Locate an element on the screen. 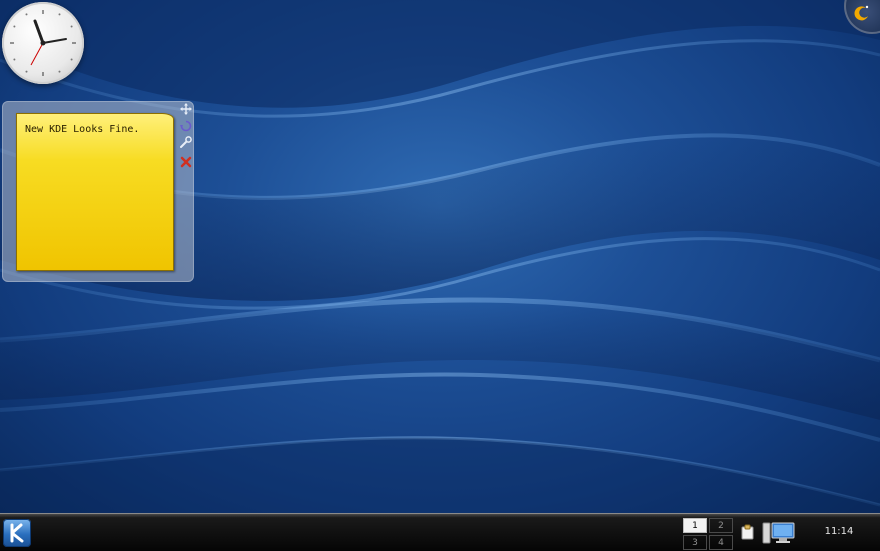 The width and height of the screenshot is (880, 551). clock-face-icon is located at coordinates (43, 43).